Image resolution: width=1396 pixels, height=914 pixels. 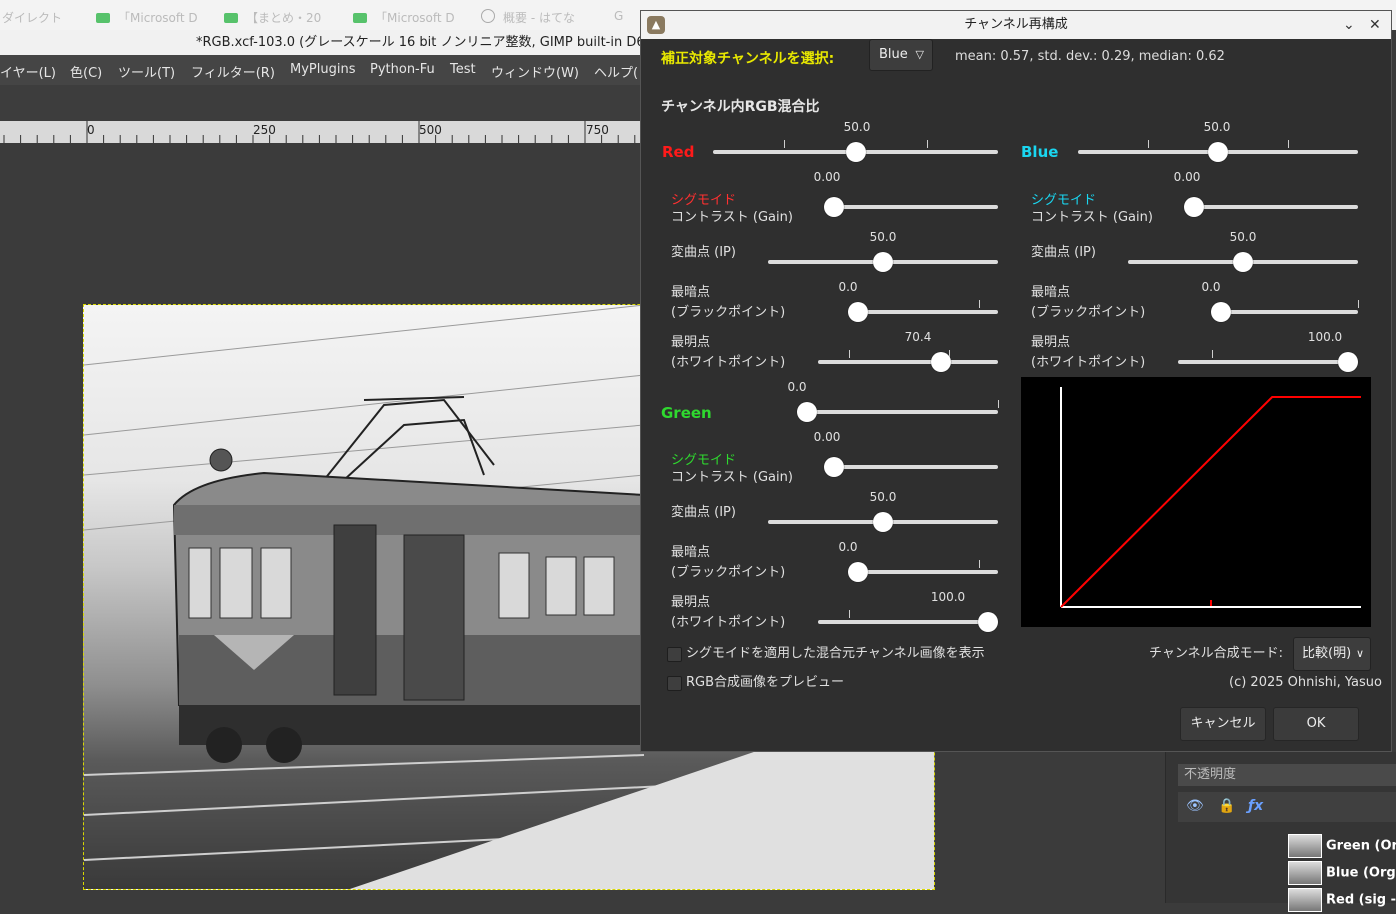 I want to click on red-contrast-value: 0.00, so click(x=827, y=177).